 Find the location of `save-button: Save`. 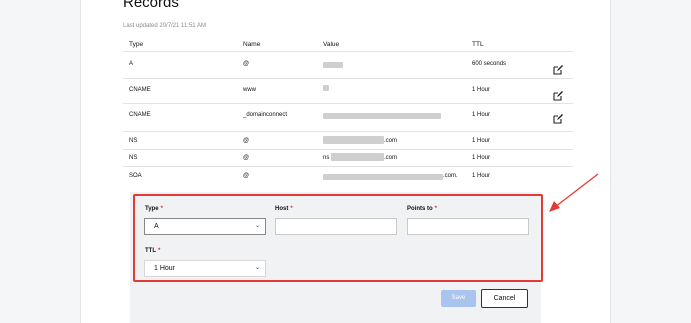

save-button: Save is located at coordinates (458, 298).